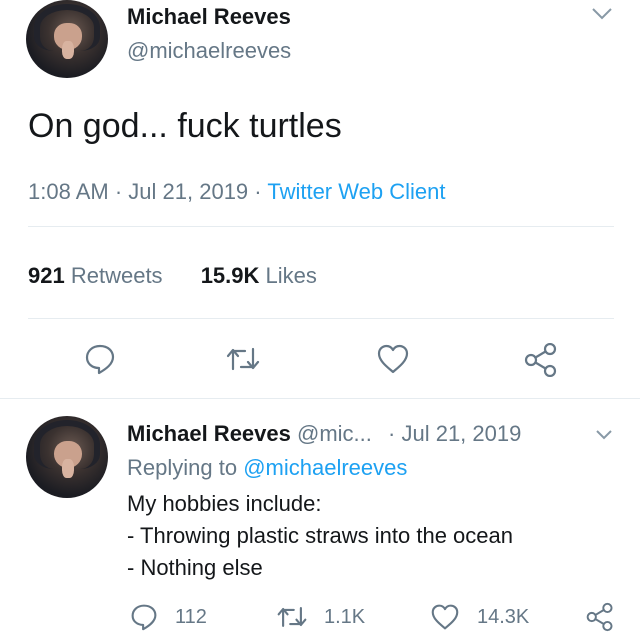  What do you see at coordinates (182, 467) in the screenshot?
I see `replying-to-prefix: Replying to` at bounding box center [182, 467].